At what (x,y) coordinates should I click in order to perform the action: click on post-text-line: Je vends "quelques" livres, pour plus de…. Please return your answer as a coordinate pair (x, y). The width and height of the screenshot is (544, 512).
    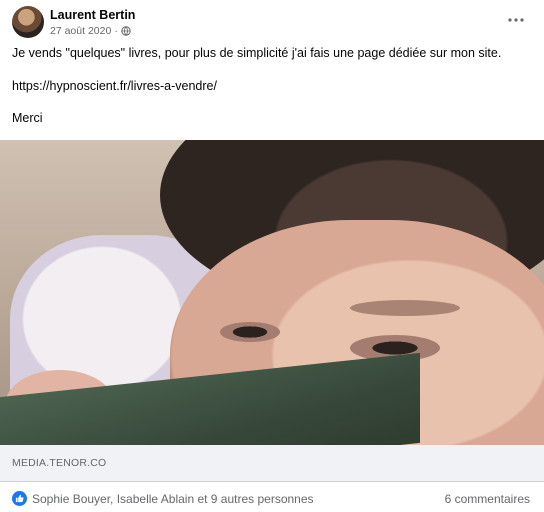
    Looking at the image, I should click on (257, 53).